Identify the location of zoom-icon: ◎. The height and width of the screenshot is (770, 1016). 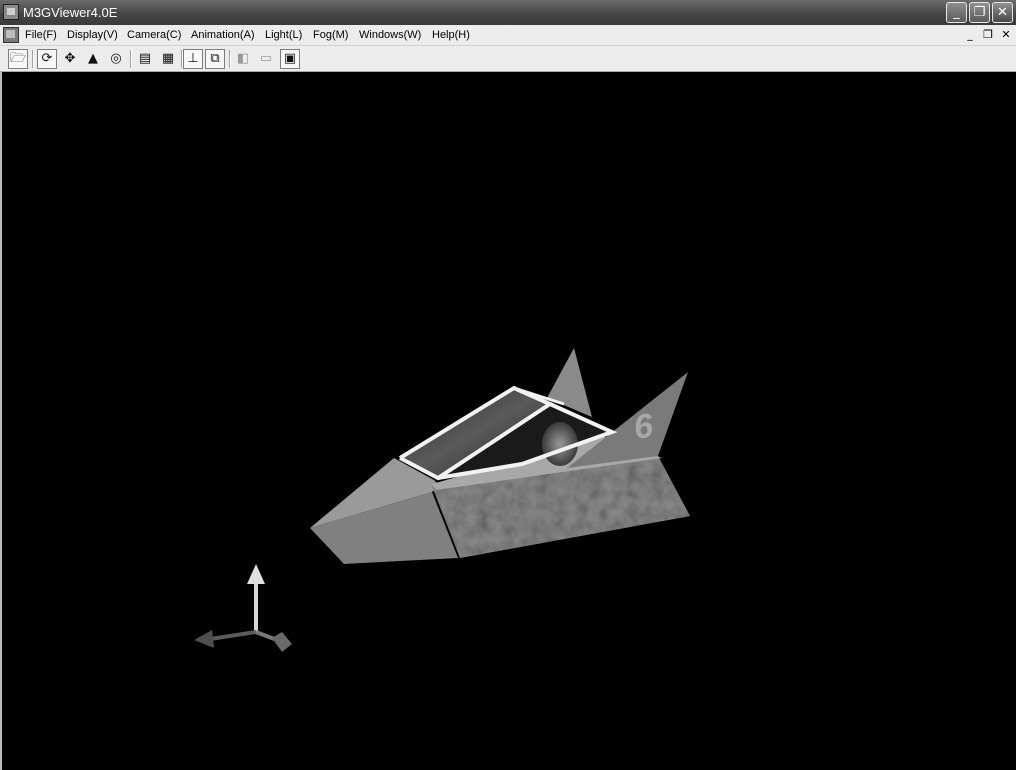
(116, 59).